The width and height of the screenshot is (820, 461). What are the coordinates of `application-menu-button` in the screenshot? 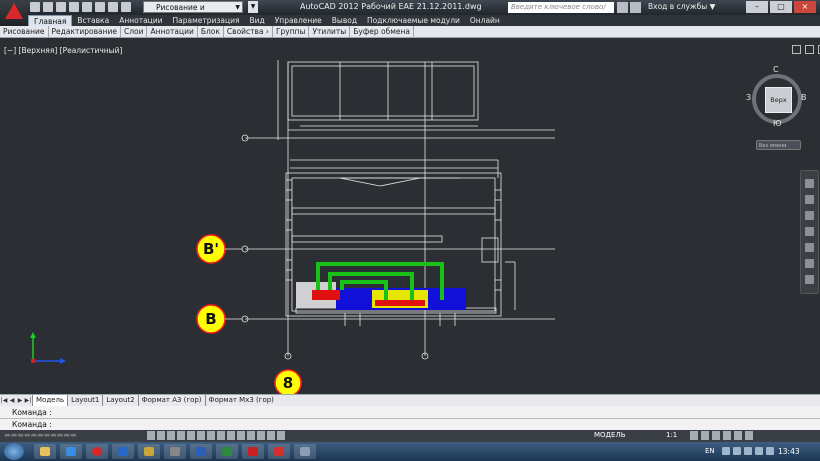 It's located at (14, 13).